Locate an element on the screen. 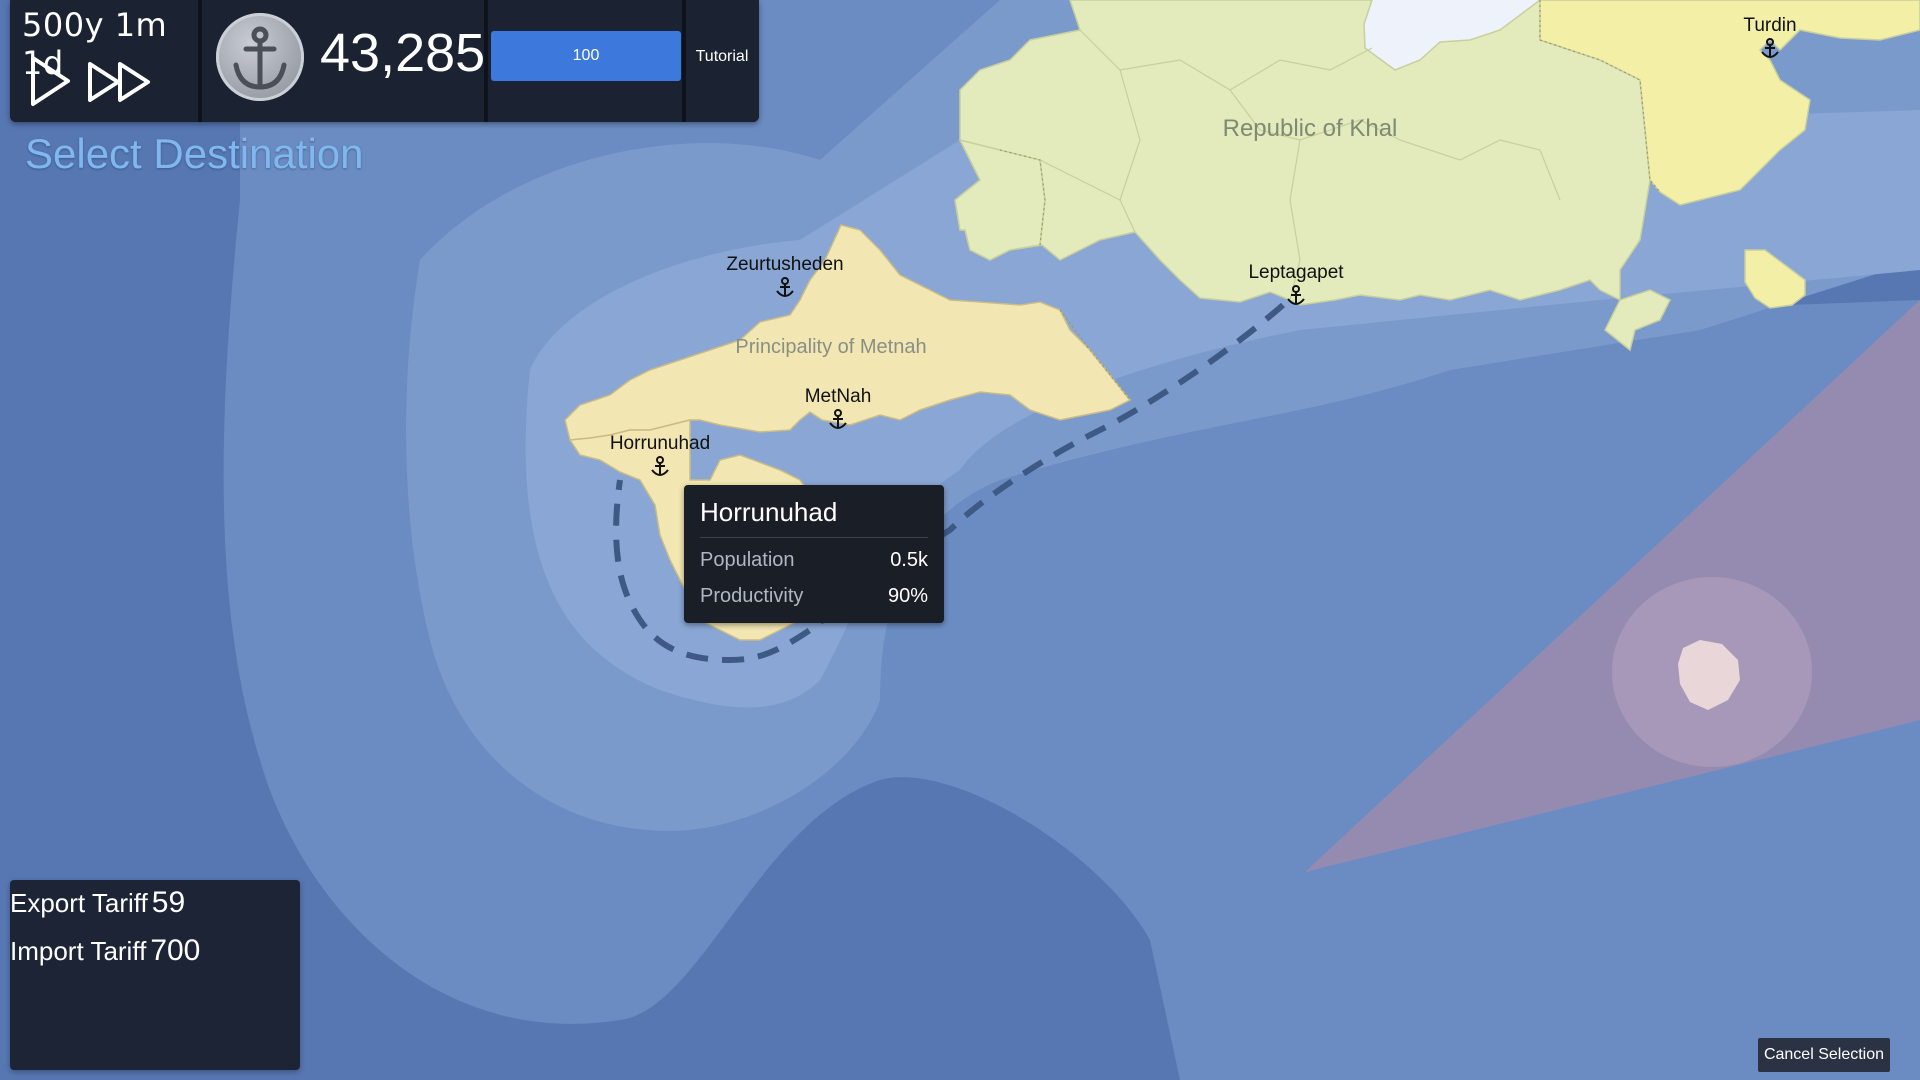 The image size is (1920, 1080). progress-value: 100 is located at coordinates (586, 55).